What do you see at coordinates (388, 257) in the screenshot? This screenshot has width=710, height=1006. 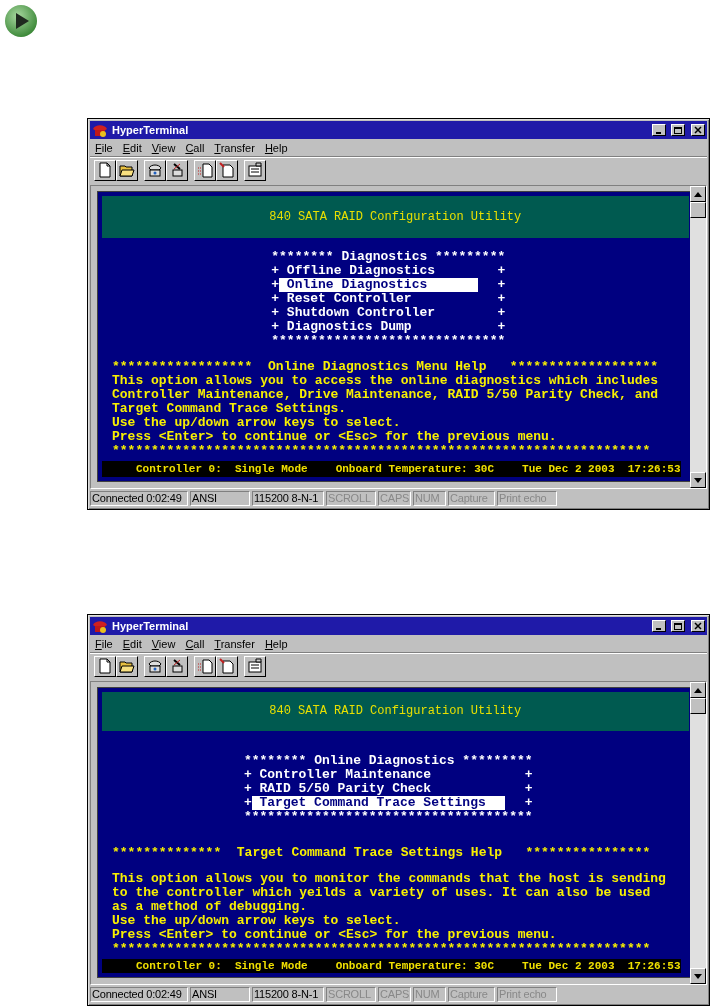 I see `menu-heading: ******** Diagnostics *********` at bounding box center [388, 257].